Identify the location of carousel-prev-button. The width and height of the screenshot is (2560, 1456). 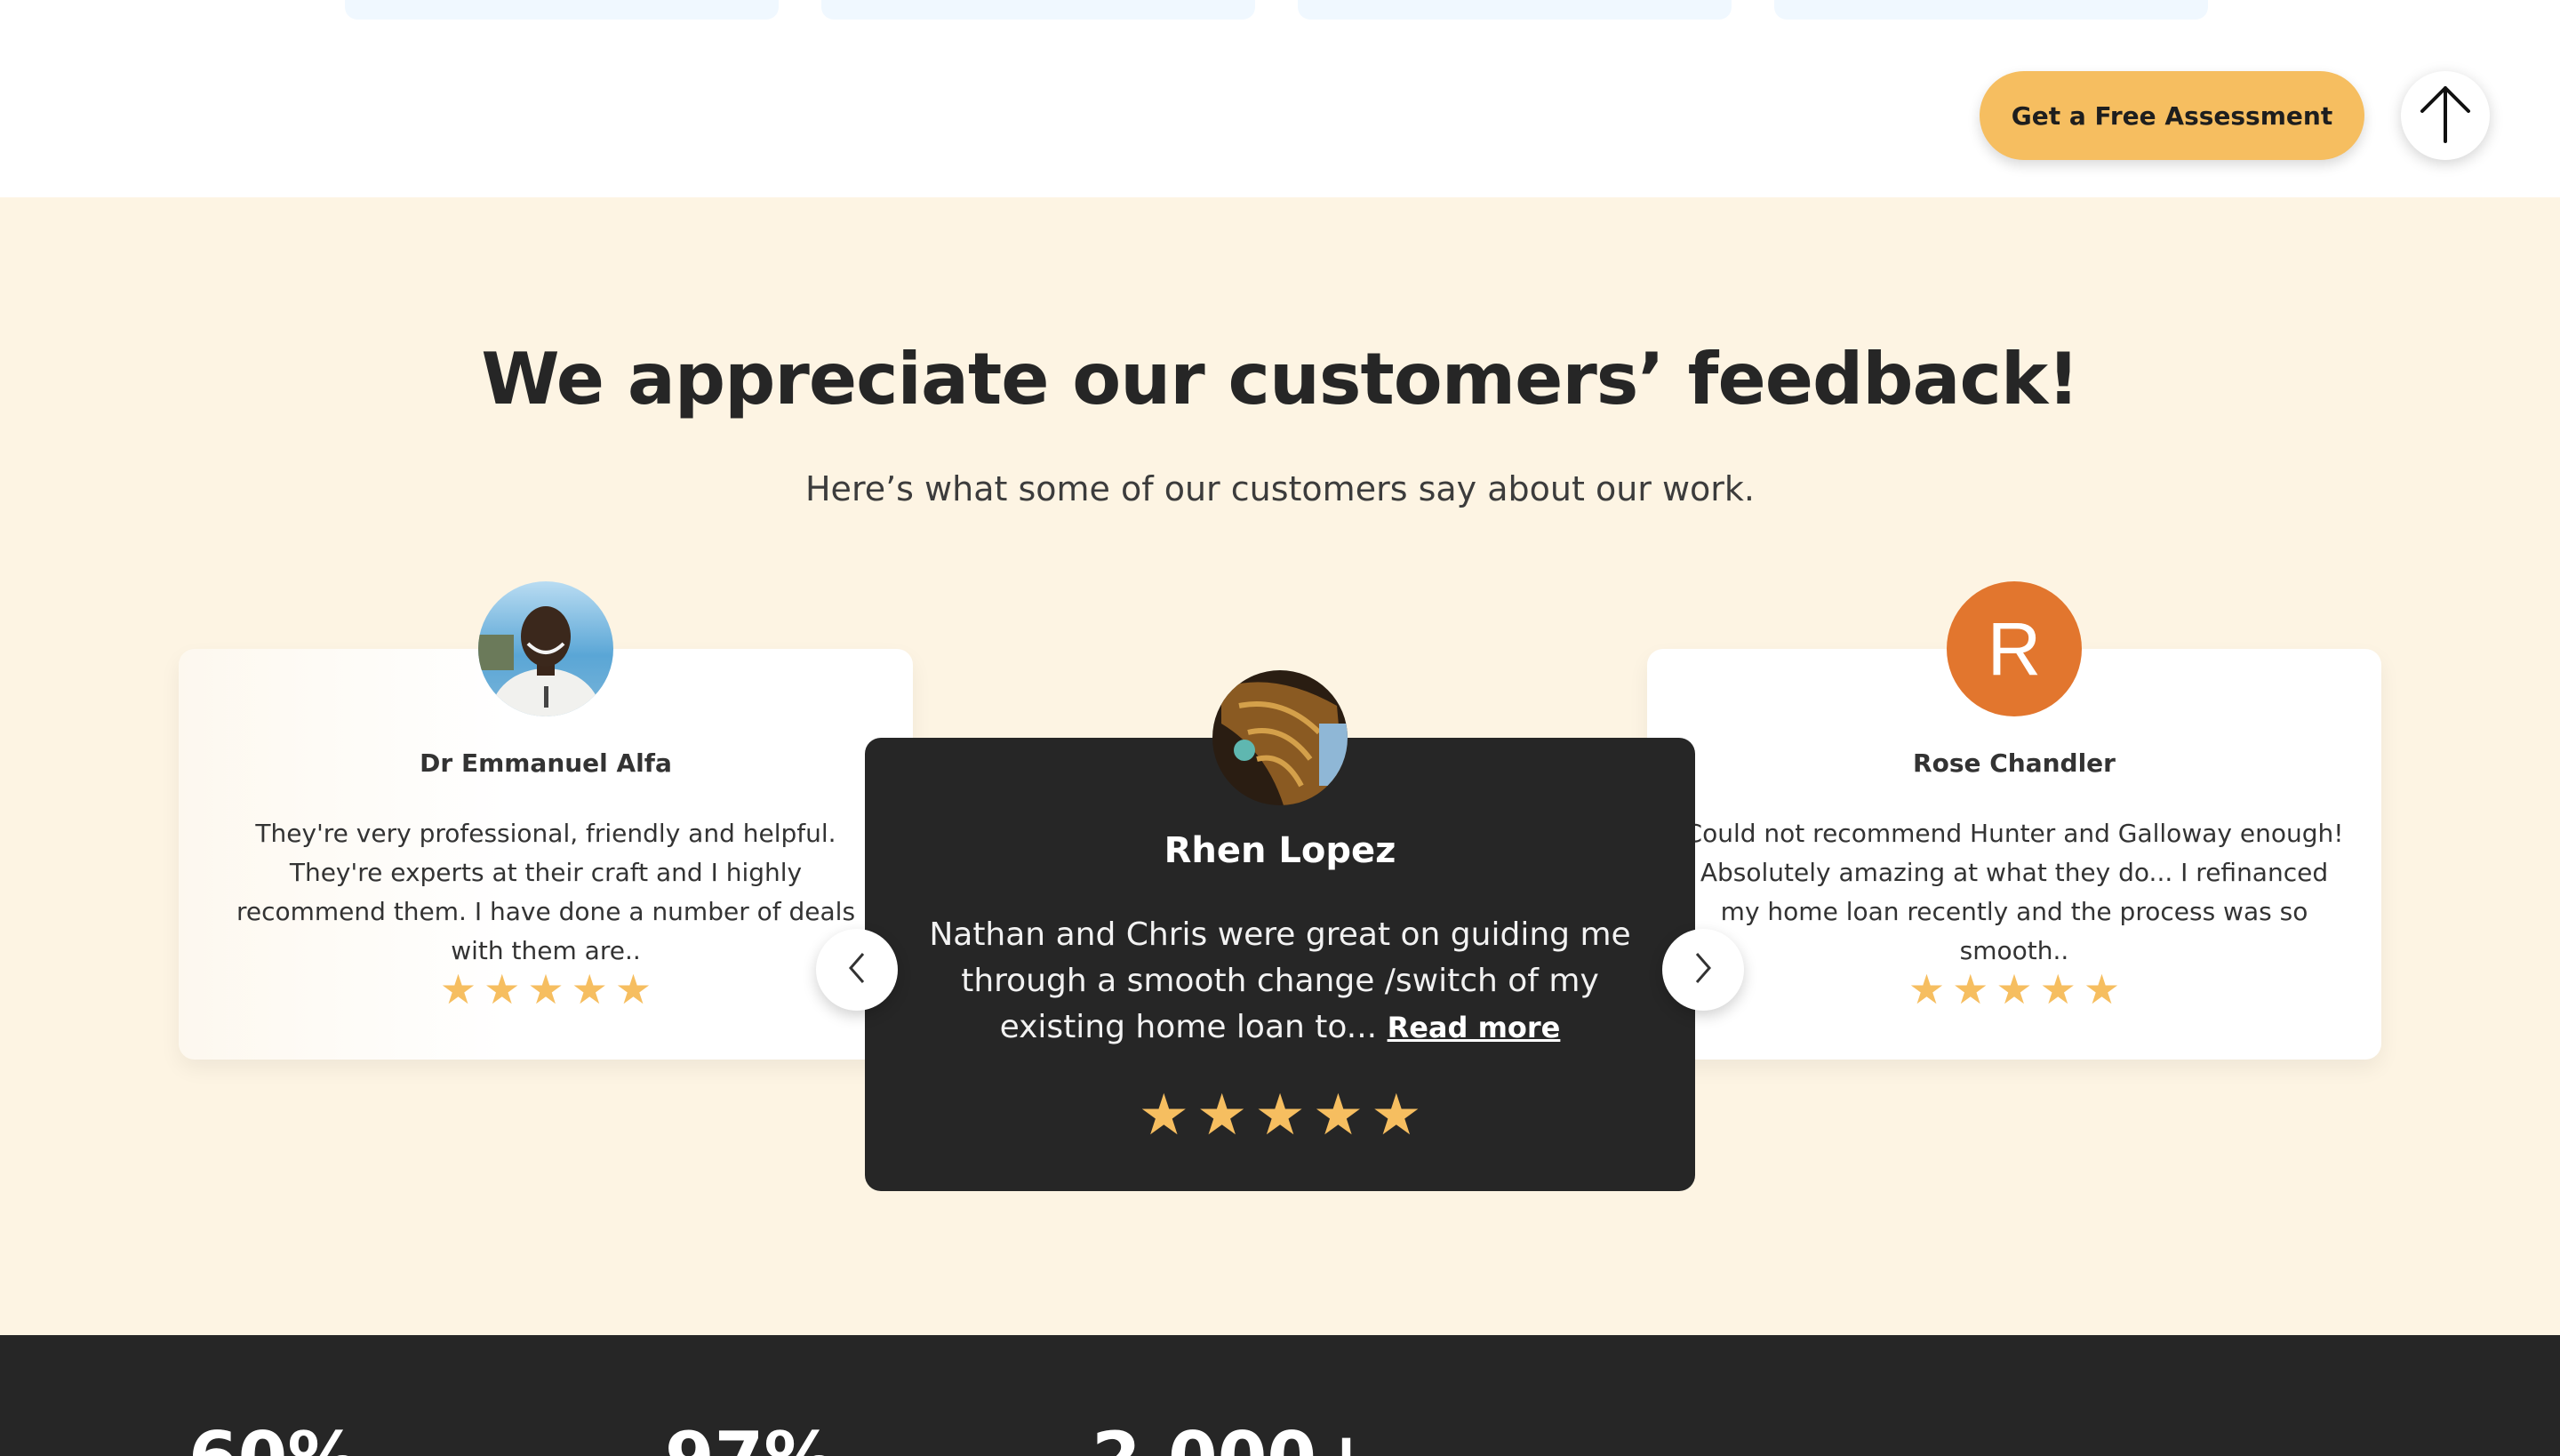
(857, 970).